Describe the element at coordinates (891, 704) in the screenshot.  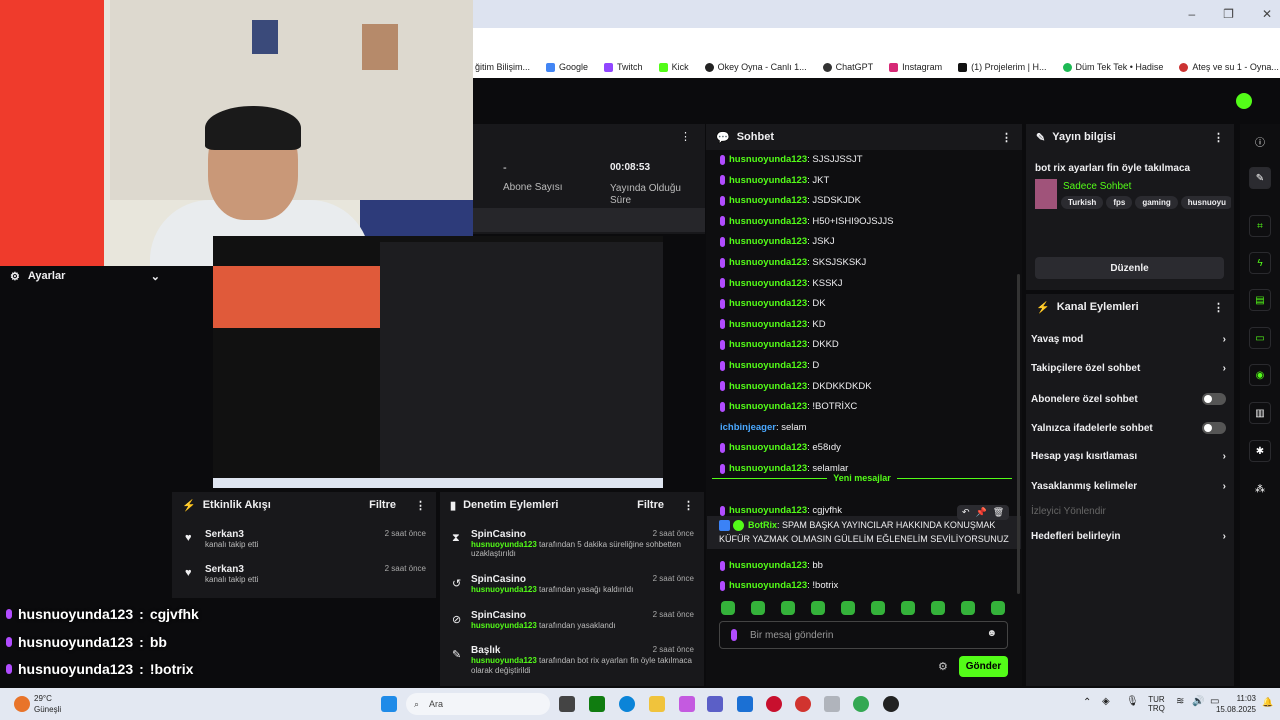
I see `obs-icon` at that location.